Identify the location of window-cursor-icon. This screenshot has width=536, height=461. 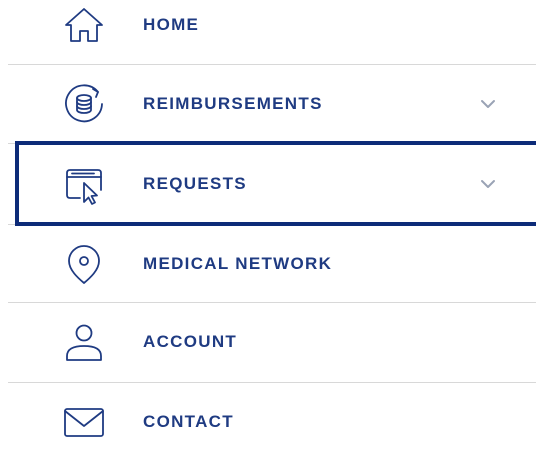
(84, 184).